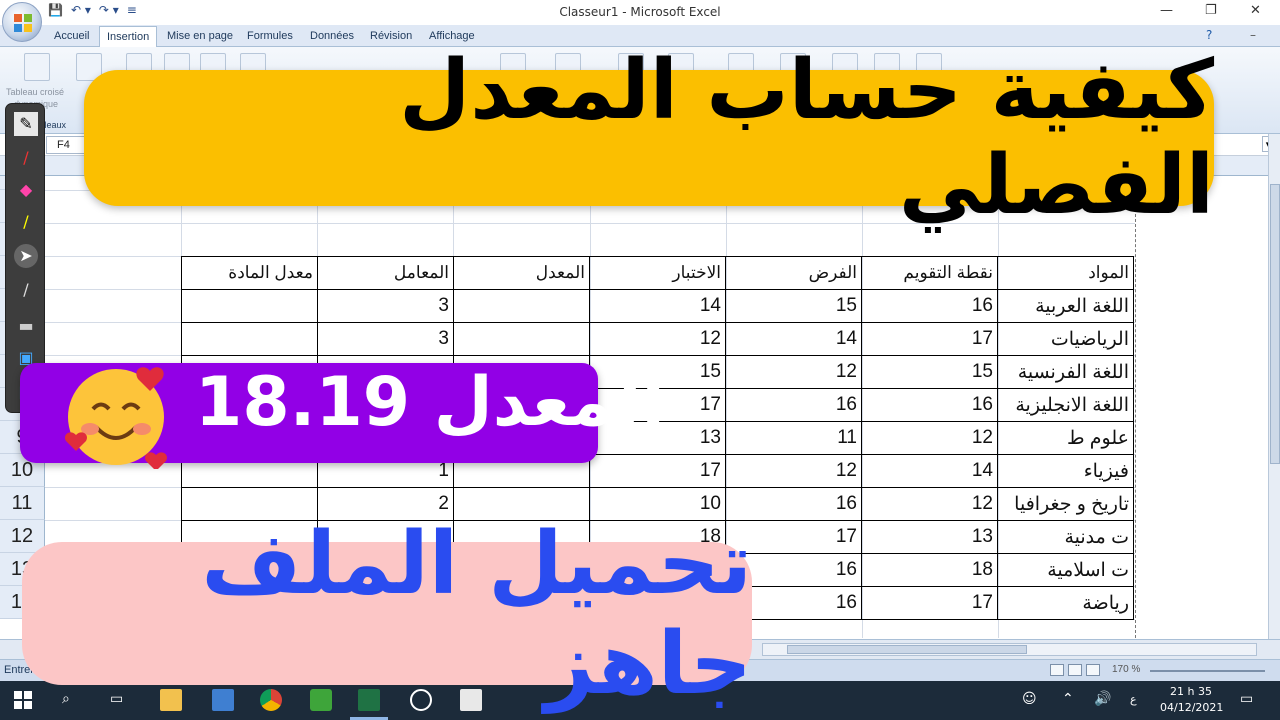 The width and height of the screenshot is (1280, 720). Describe the element at coordinates (249, 273) in the screenshot. I see `header-moyenne-matiere: معدل المادة` at that location.